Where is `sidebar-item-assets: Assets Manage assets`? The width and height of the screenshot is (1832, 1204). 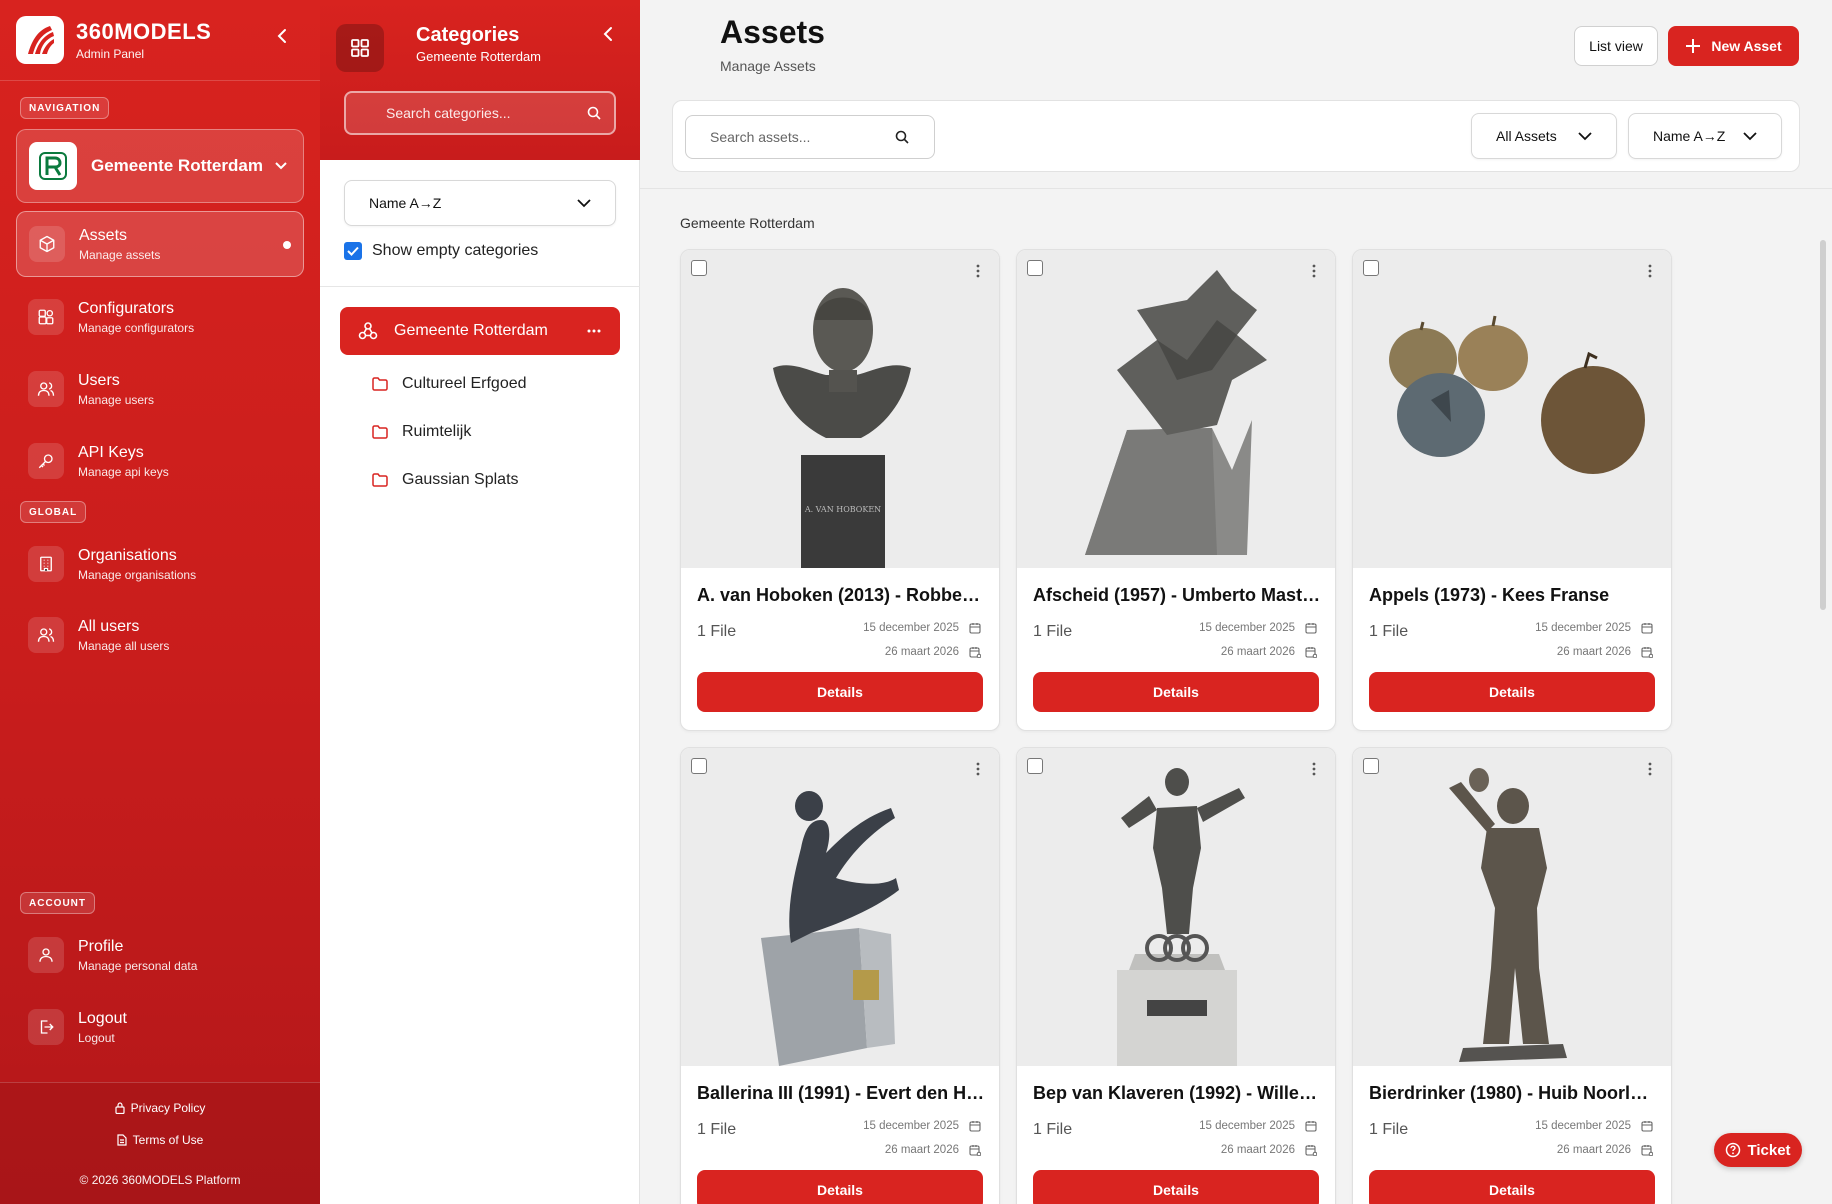 sidebar-item-assets: Assets Manage assets is located at coordinates (160, 244).